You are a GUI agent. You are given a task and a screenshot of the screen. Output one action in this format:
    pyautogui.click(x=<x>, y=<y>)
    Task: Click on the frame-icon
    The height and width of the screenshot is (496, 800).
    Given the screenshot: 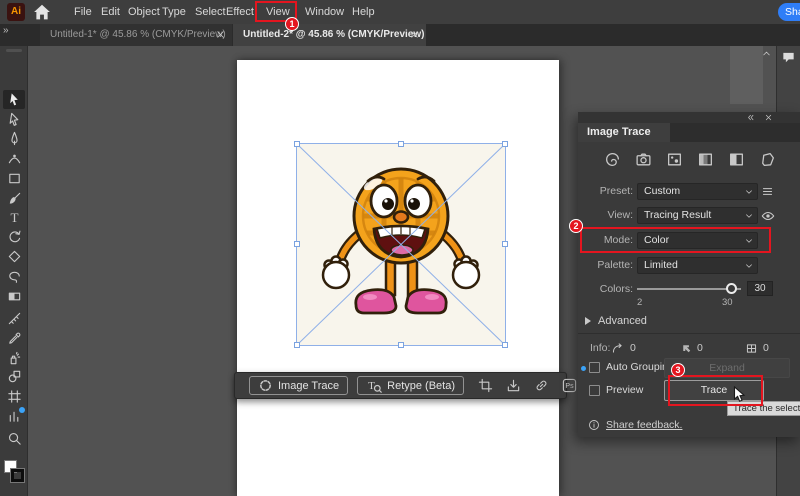 What is the action you would take?
    pyautogui.click(x=14, y=178)
    